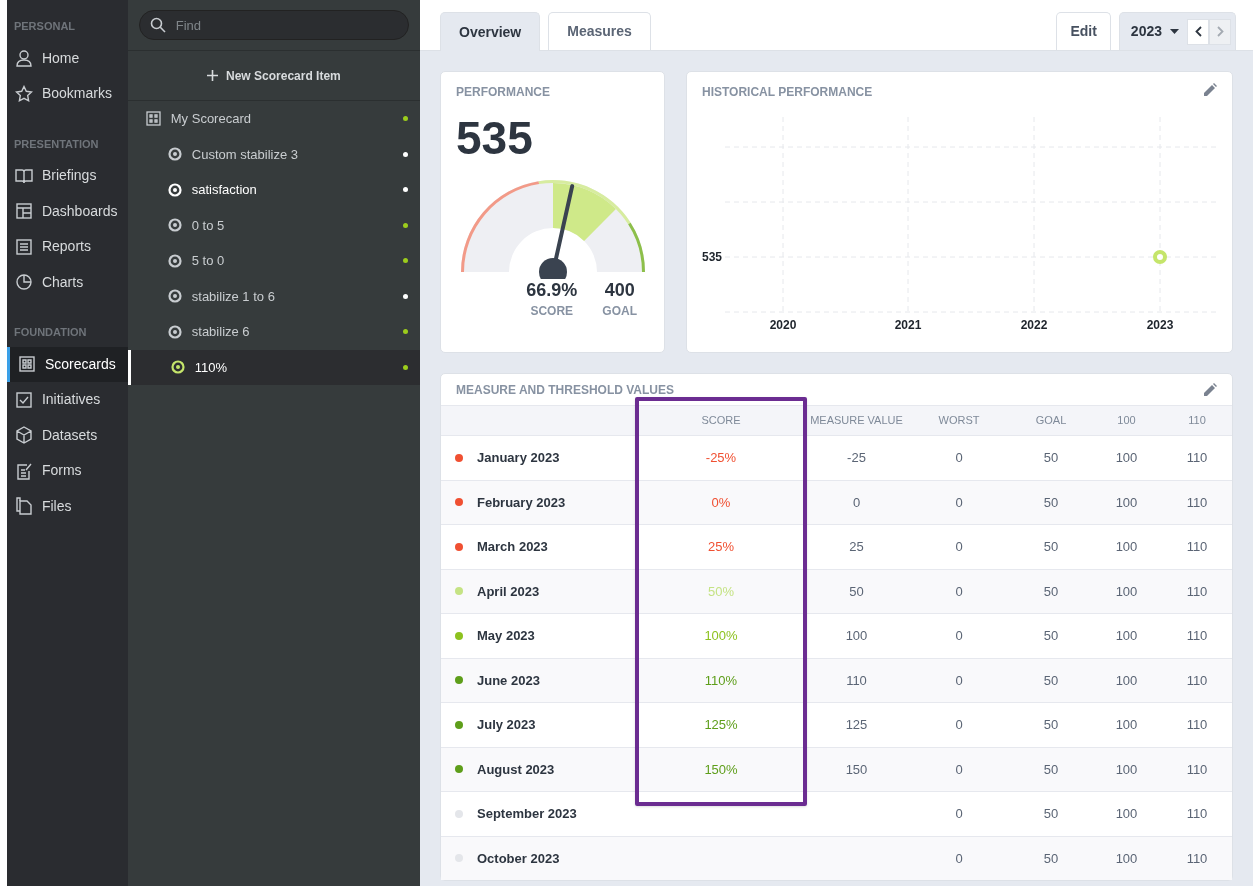 This screenshot has width=1253, height=886. What do you see at coordinates (495, 138) in the screenshot?
I see `performance-value: 535` at bounding box center [495, 138].